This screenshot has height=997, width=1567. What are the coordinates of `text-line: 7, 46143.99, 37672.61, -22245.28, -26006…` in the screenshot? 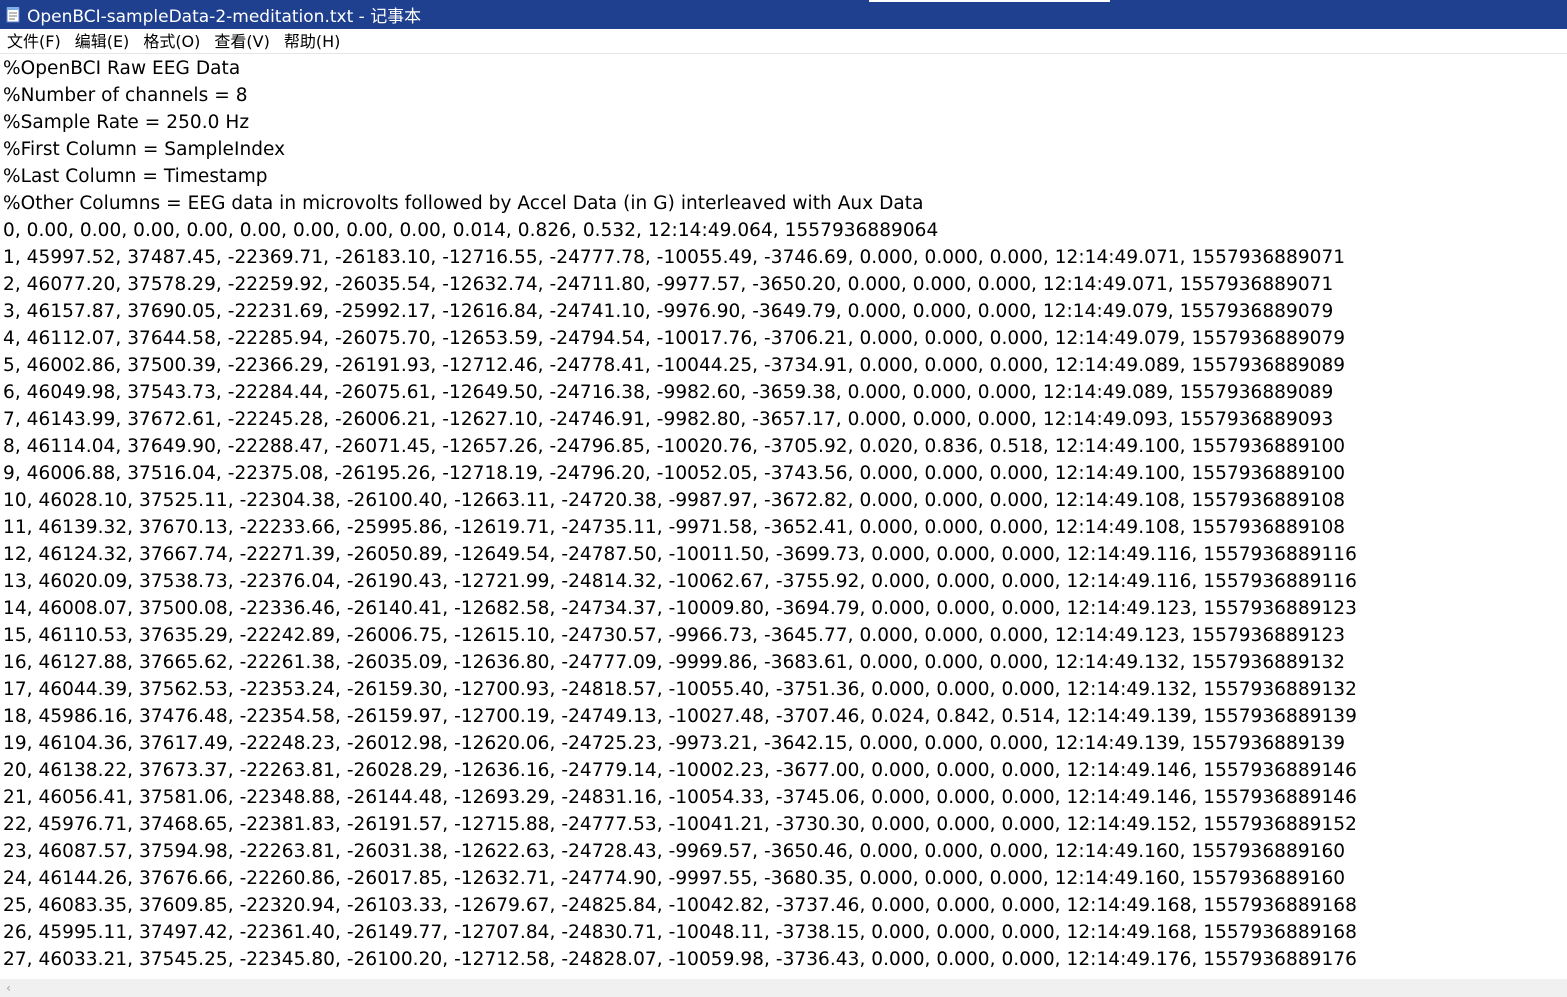 It's located at (668, 419).